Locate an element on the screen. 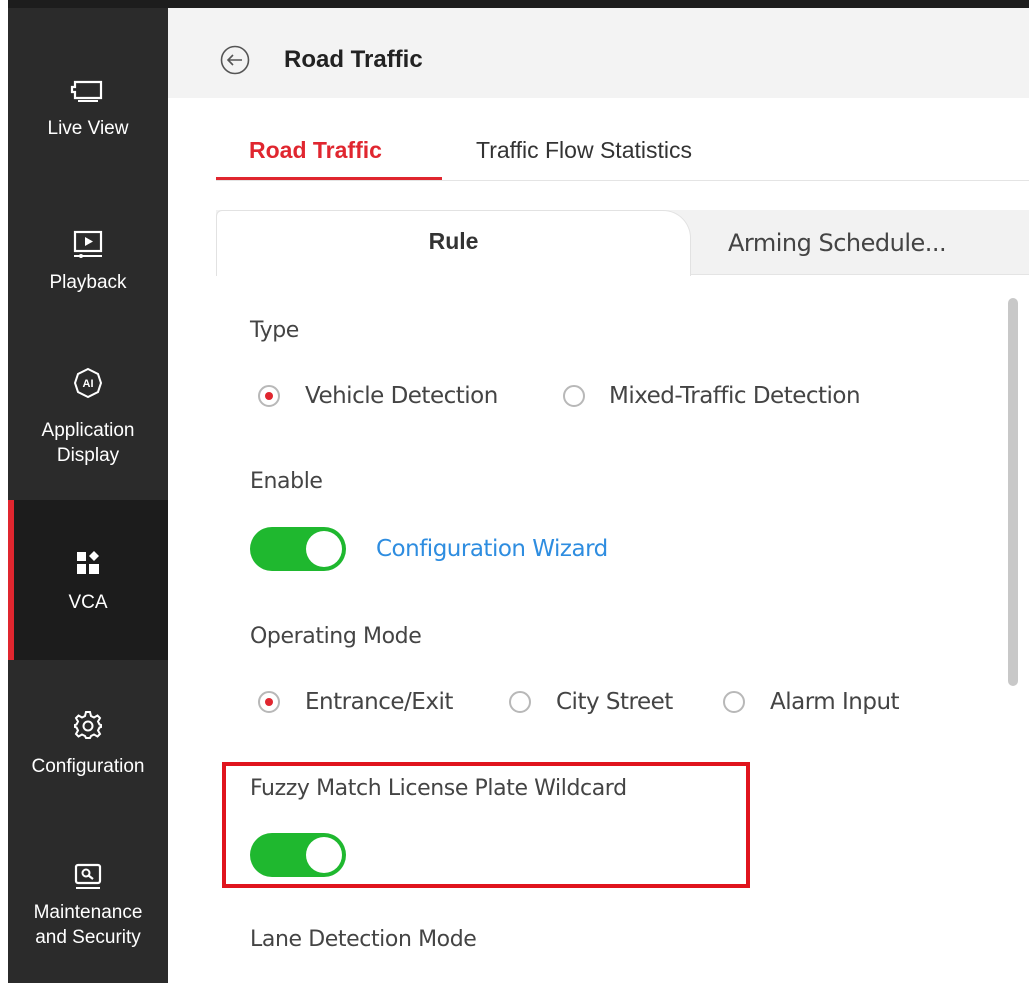  lane-detection-mode-label: Lane Detection Mode is located at coordinates (363, 939).